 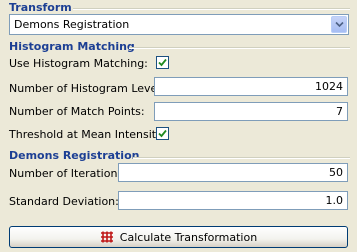 What do you see at coordinates (87, 134) in the screenshot?
I see `threshold-mean-label: Threshold at Mean Intensity:` at bounding box center [87, 134].